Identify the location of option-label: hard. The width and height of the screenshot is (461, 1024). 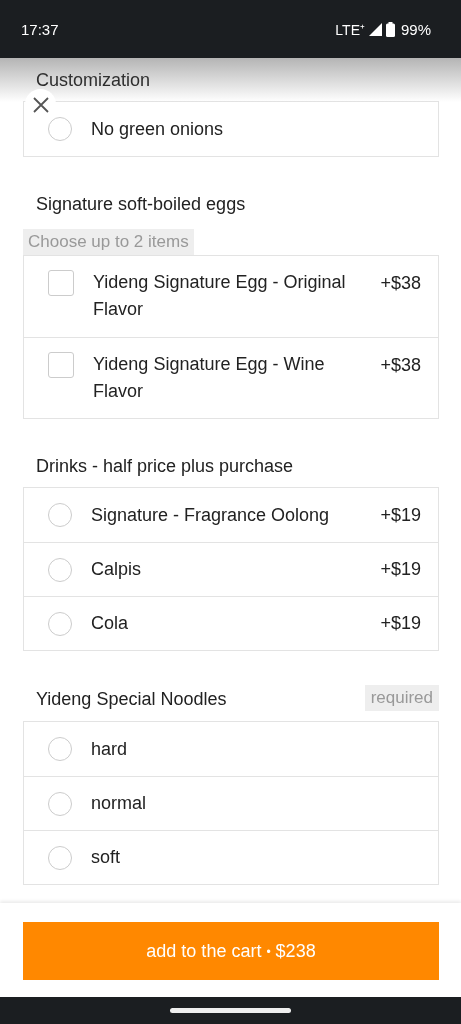
(110, 749).